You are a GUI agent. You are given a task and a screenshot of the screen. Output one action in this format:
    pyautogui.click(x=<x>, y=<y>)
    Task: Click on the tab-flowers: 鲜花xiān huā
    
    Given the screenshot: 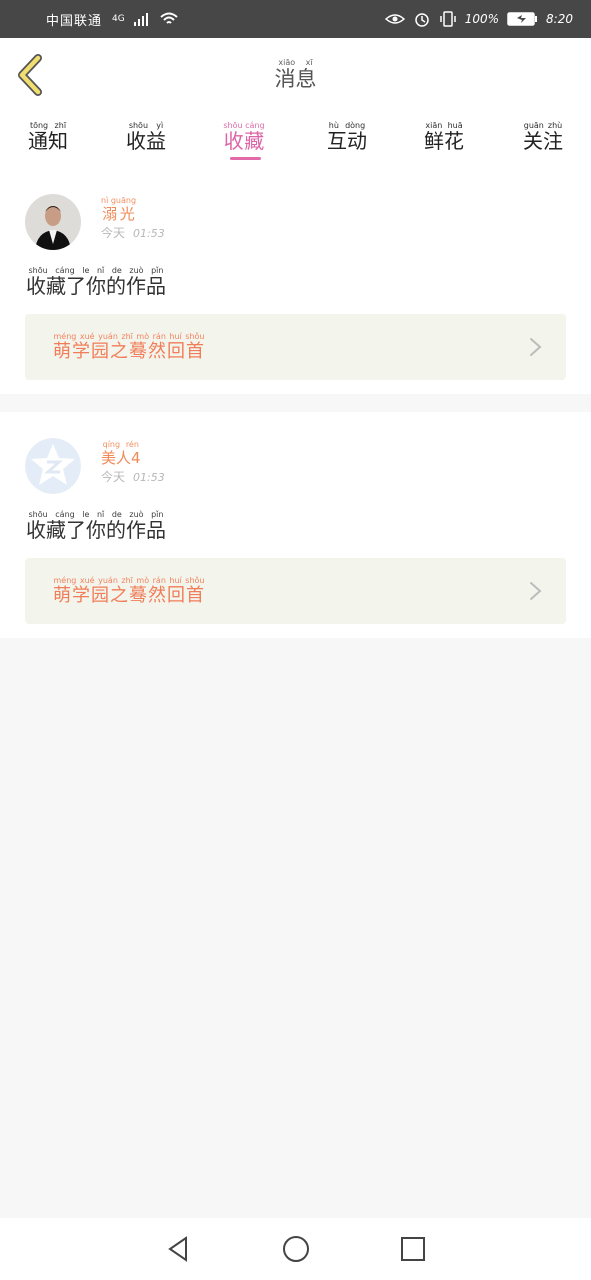 What is the action you would take?
    pyautogui.click(x=444, y=137)
    